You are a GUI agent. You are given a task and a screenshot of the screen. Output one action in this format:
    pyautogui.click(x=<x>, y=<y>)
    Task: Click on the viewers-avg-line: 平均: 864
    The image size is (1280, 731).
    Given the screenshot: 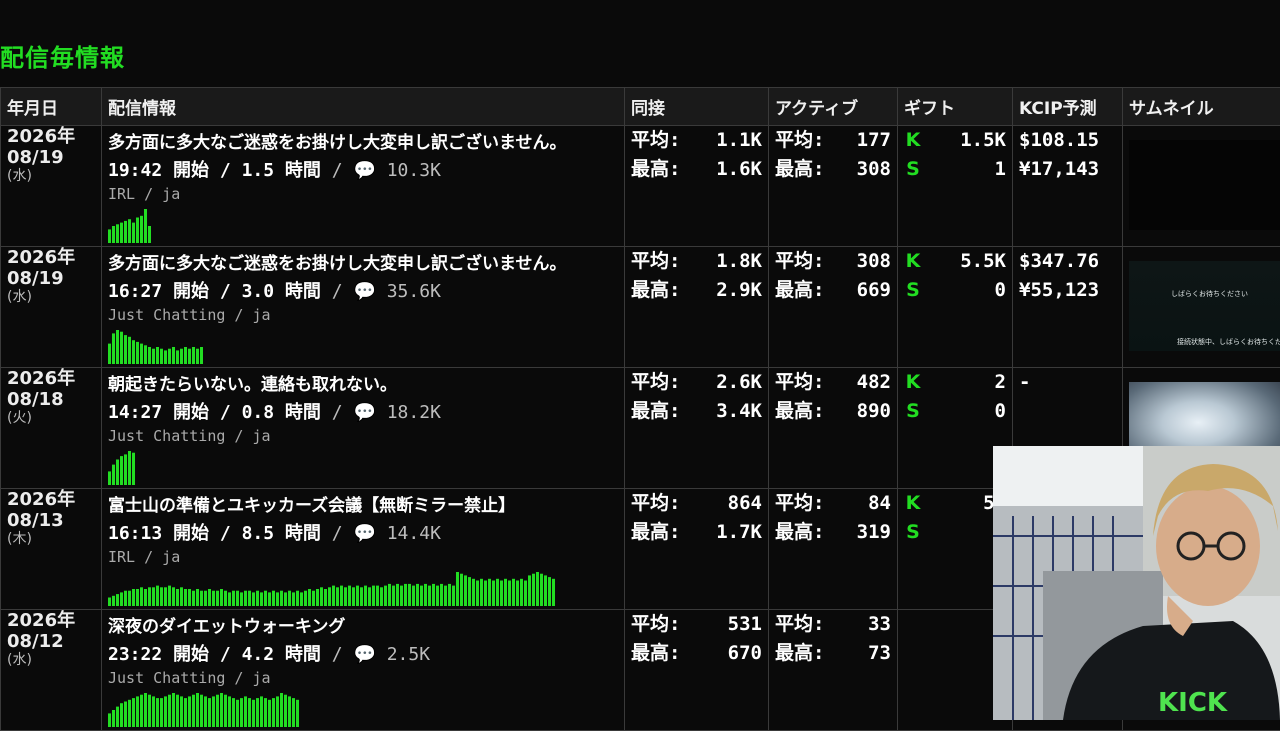 What is the action you would take?
    pyautogui.click(x=696, y=503)
    